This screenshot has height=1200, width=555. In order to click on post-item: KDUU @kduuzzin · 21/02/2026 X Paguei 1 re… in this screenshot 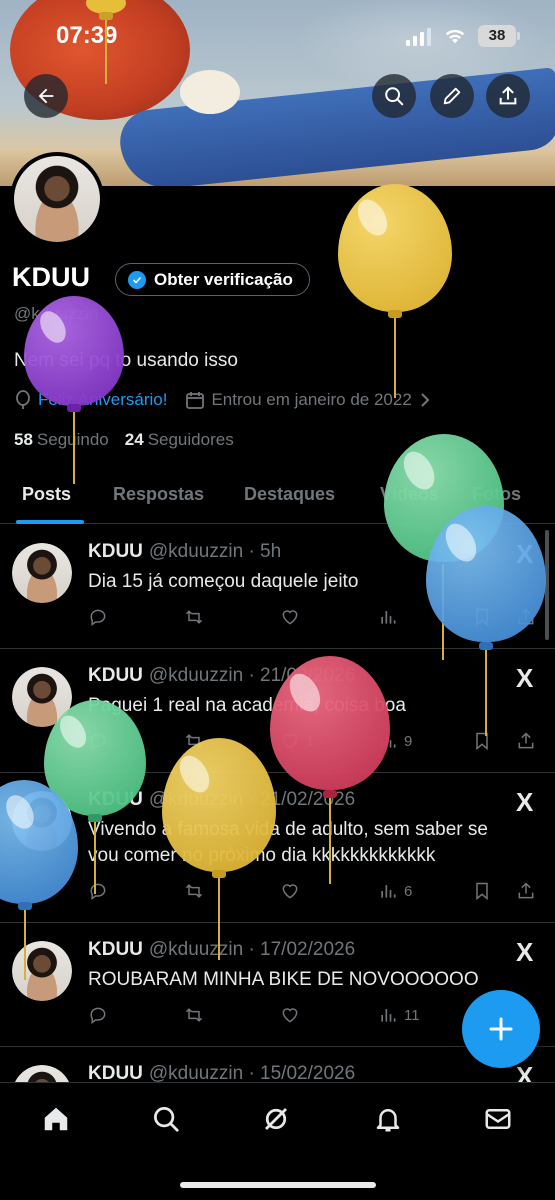, I will do `click(277, 711)`.